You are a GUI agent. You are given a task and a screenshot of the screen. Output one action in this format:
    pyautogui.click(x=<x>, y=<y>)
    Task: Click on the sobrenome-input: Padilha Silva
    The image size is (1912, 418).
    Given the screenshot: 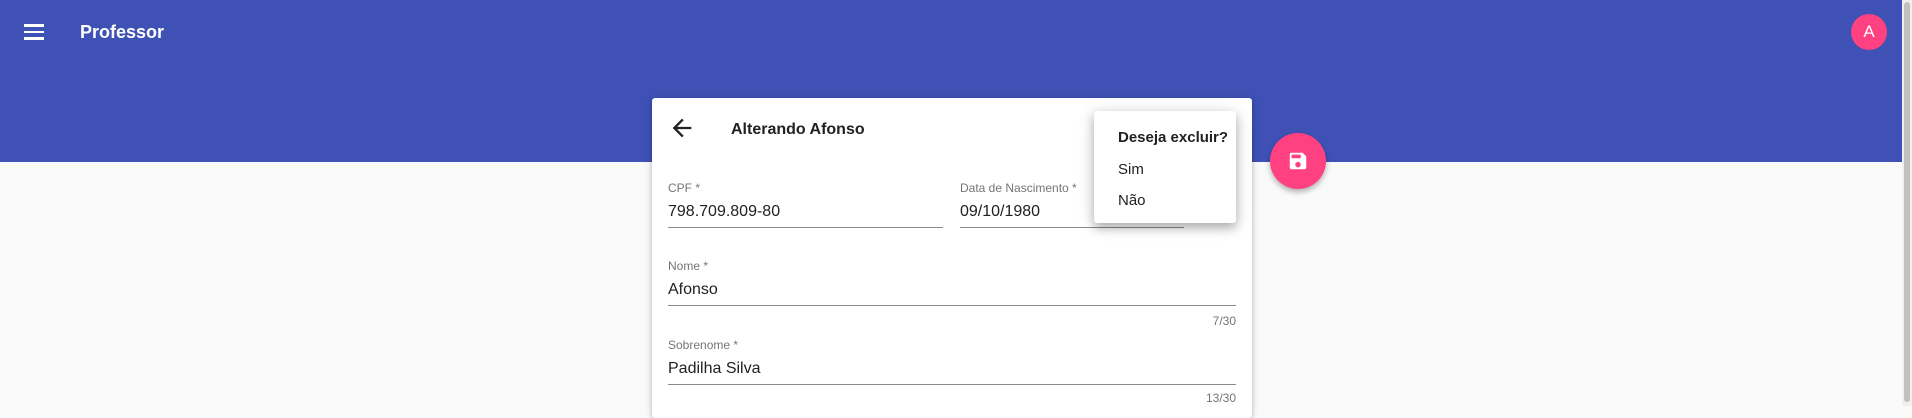 What is the action you would take?
    pyautogui.click(x=952, y=371)
    